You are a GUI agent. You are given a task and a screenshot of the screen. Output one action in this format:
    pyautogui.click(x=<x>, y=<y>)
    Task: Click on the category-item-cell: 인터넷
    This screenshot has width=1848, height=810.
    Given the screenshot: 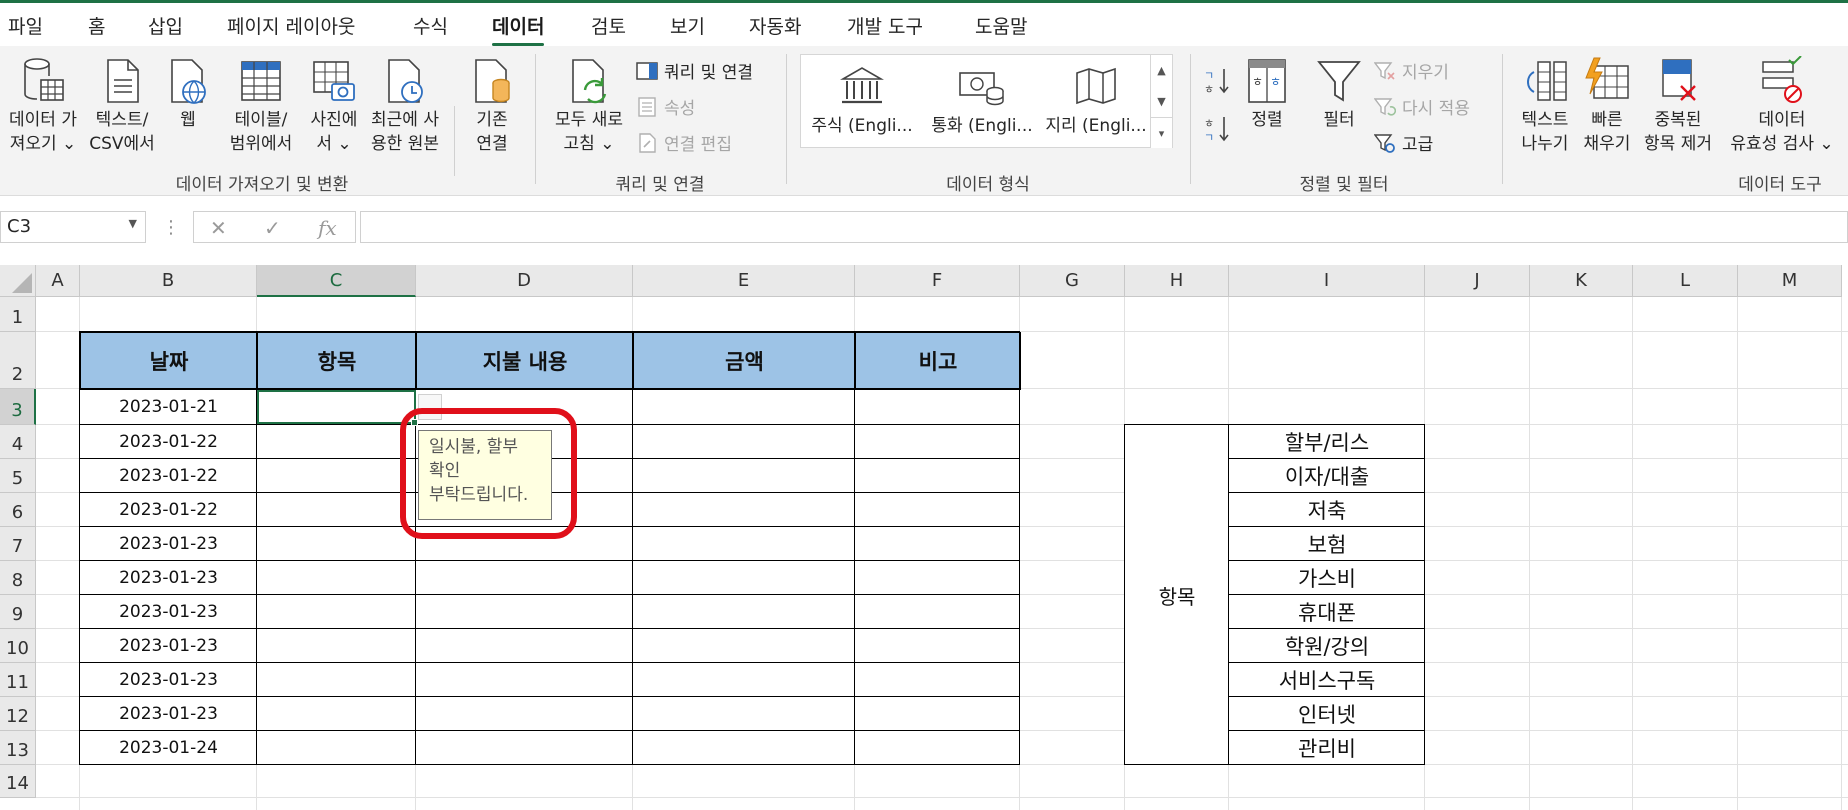 What is the action you would take?
    pyautogui.click(x=1327, y=714)
    